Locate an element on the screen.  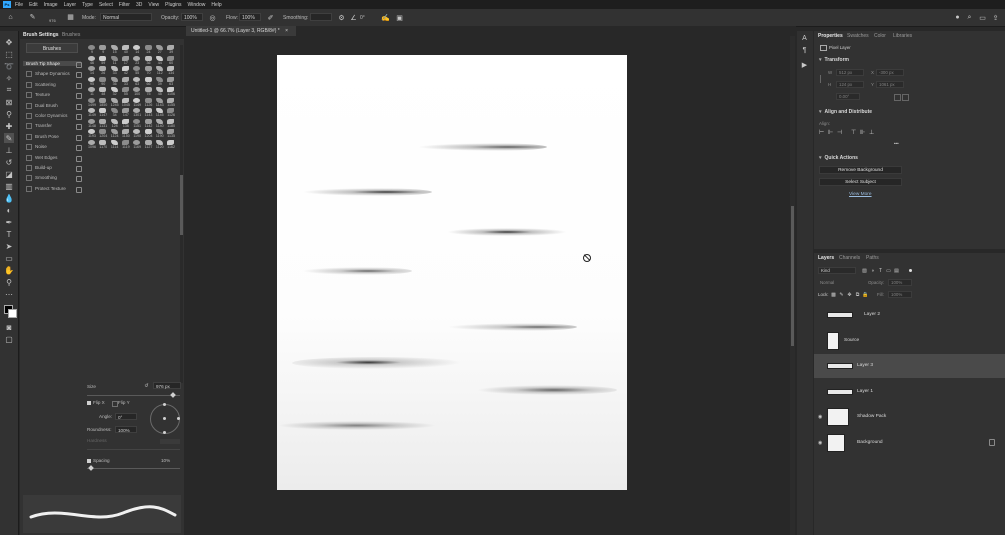
align-left-icon: ⊢ is located at coordinates (822, 133).